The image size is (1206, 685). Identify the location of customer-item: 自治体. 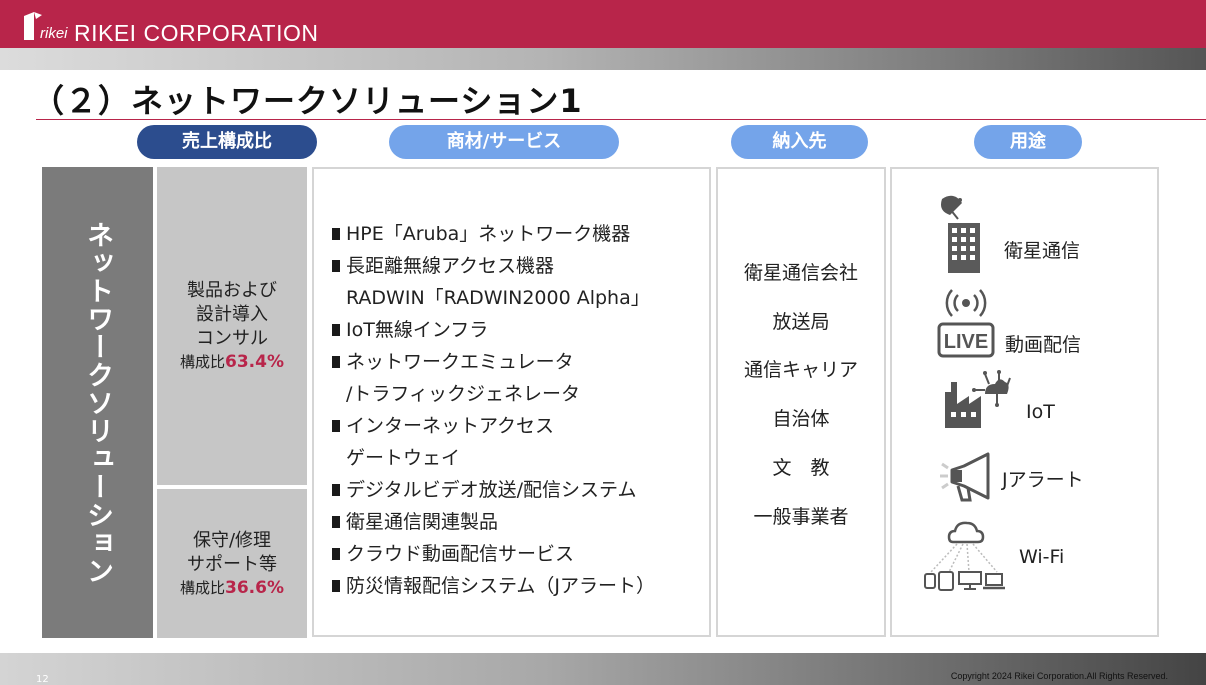
(801, 419).